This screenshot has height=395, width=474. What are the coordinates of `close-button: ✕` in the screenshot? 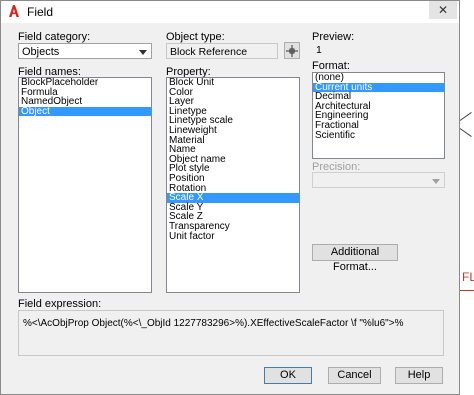 It's located at (443, 10).